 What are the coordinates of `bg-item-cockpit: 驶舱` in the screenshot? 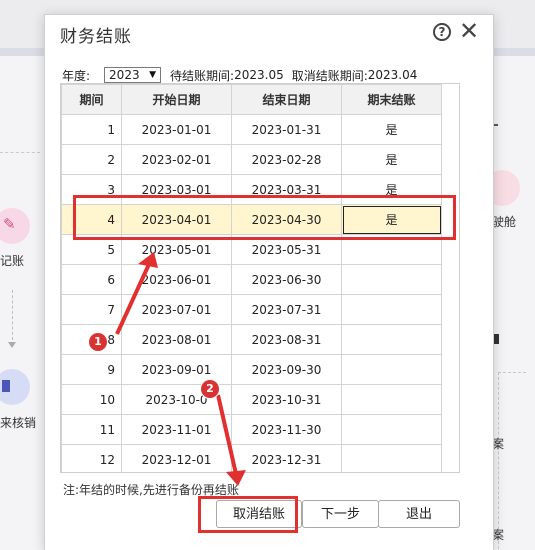 It's located at (504, 221).